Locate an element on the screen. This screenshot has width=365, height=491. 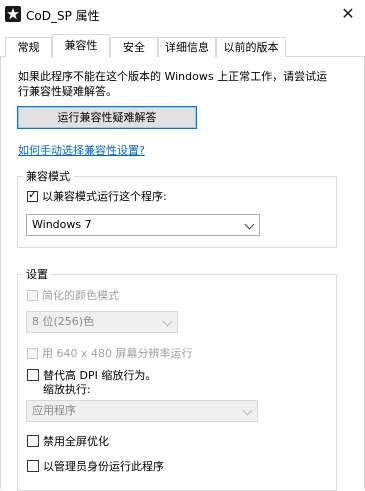
resolution-checkbox is located at coordinates (32, 353).